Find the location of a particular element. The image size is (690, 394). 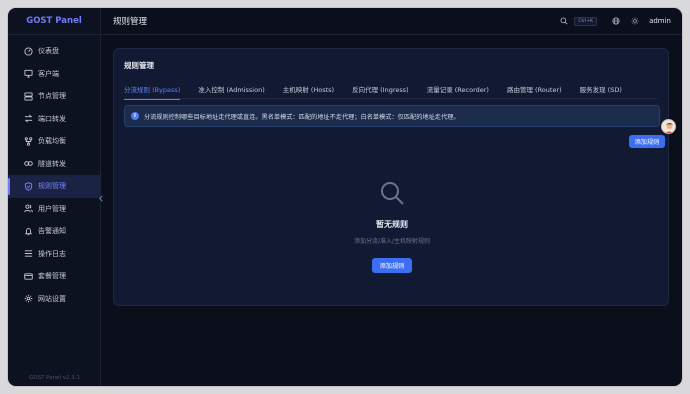

users-icon is located at coordinates (28, 209).